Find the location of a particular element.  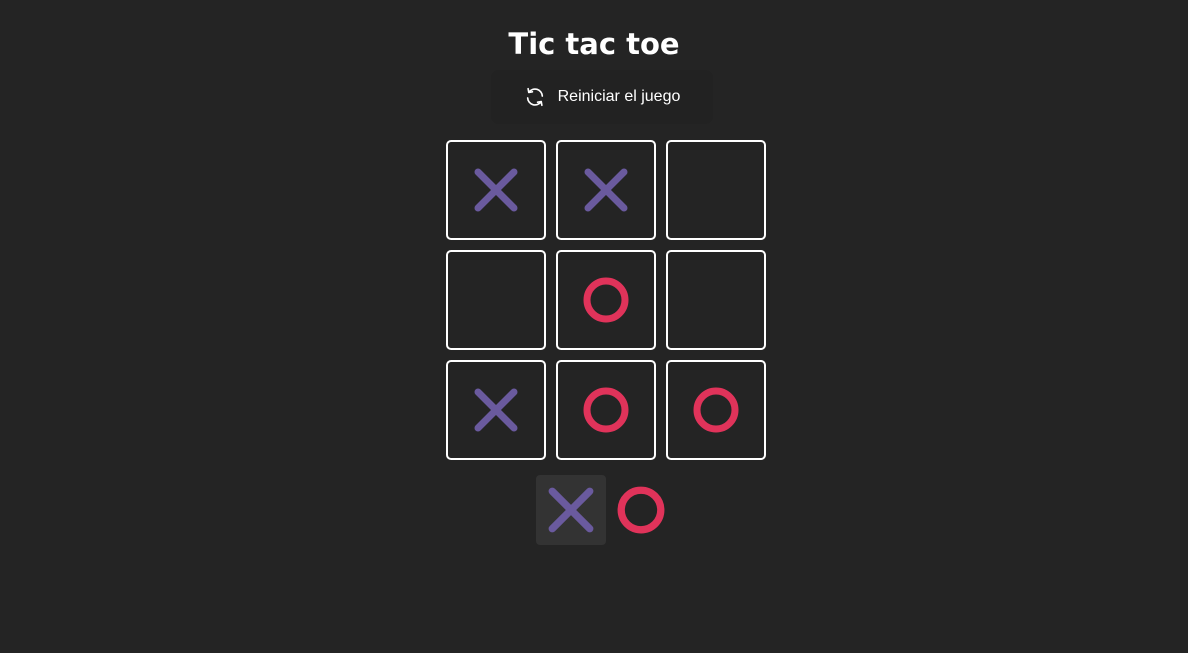

refresh-icon is located at coordinates (535, 97).